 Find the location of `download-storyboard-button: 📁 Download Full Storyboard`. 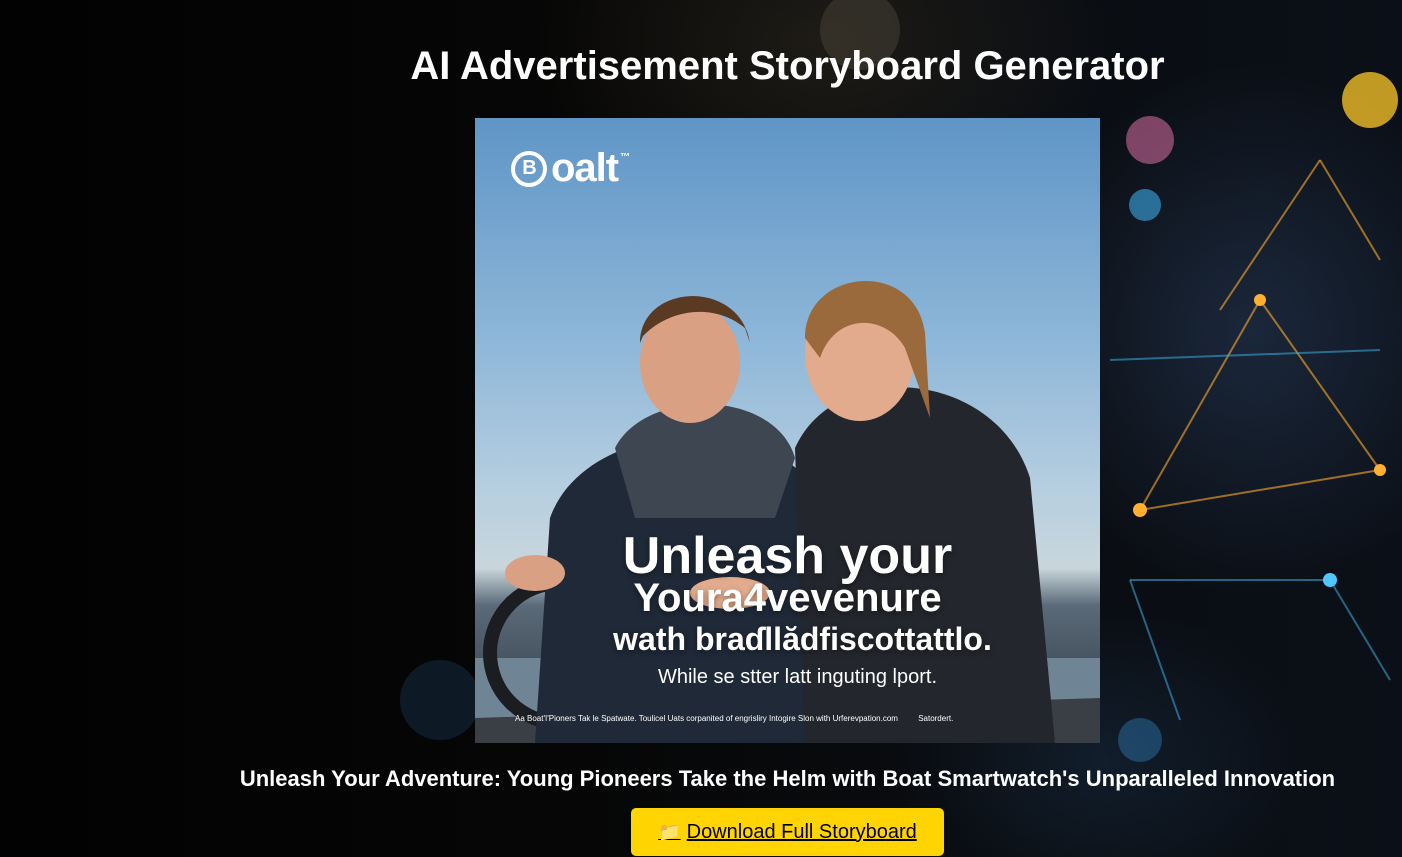

download-storyboard-button: 📁 Download Full Storyboard is located at coordinates (787, 832).